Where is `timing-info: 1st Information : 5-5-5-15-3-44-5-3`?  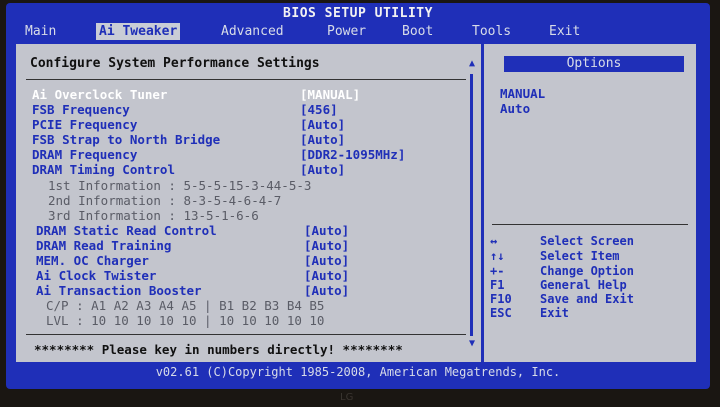 timing-info: 1st Information : 5-5-5-15-3-44-5-3 is located at coordinates (180, 185).